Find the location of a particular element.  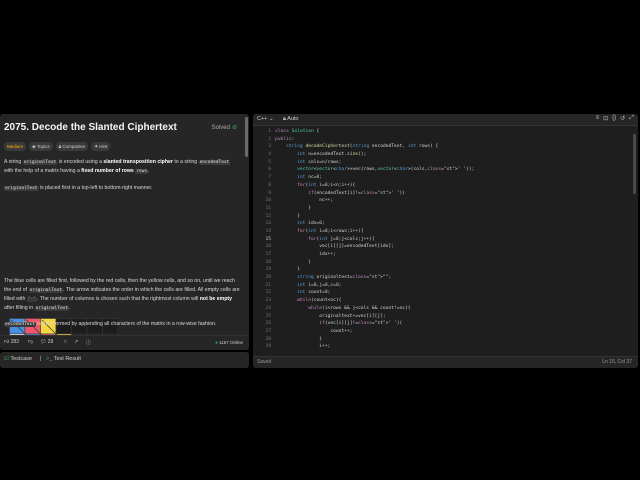

bold-text: slanted transposition cipher is located at coordinates (138, 162).